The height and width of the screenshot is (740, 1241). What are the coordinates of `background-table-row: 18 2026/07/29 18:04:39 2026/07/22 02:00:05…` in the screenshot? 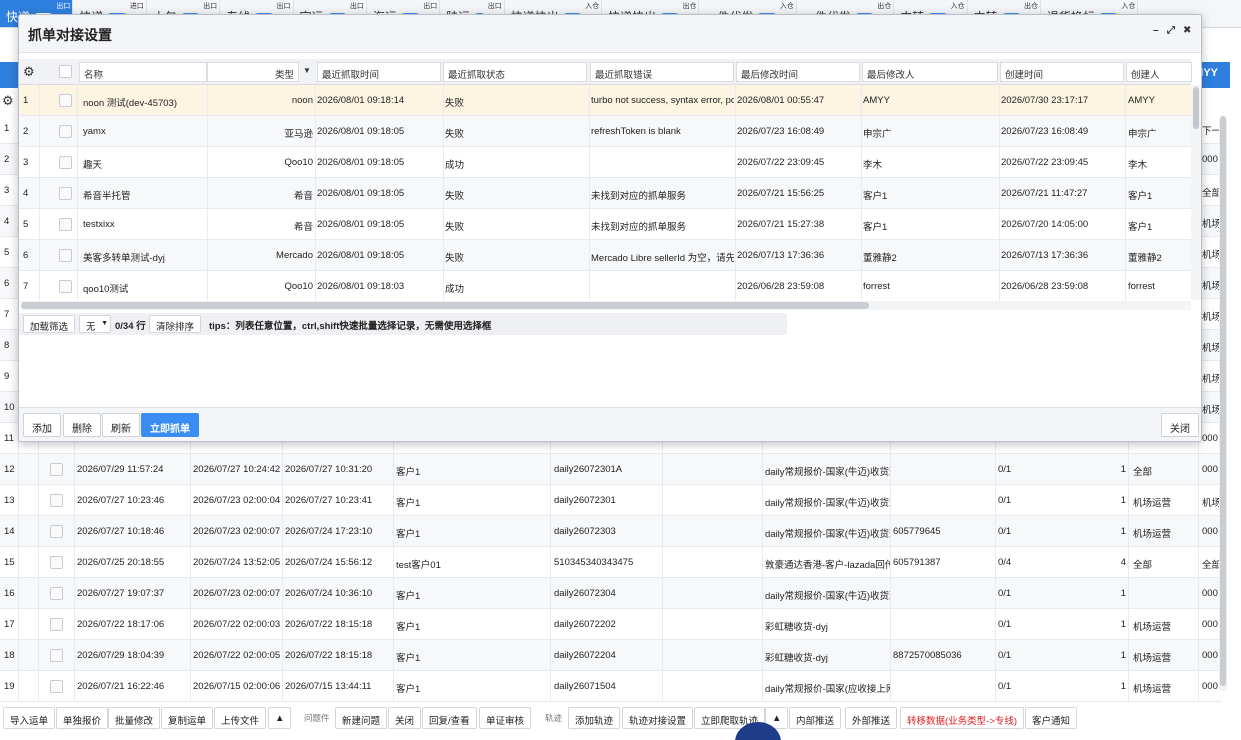 It's located at (611, 655).